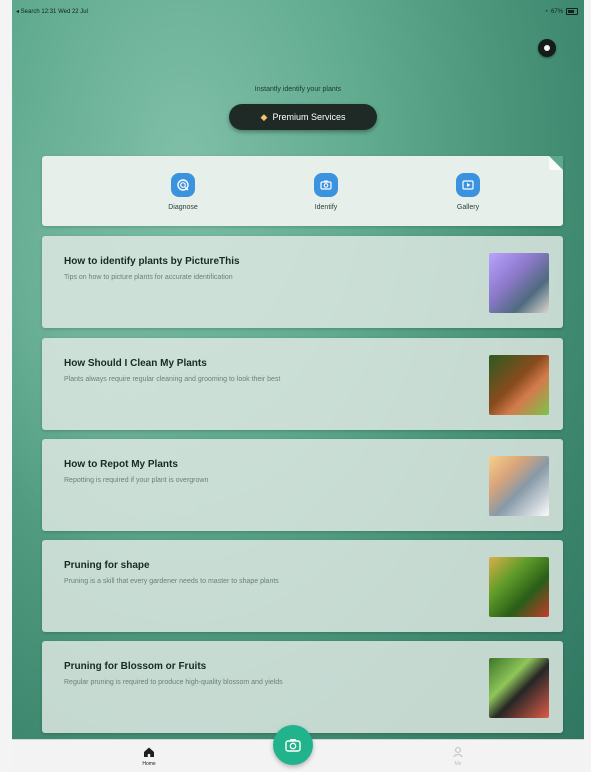 This screenshot has width=591, height=772. I want to click on back-to-search-link: ◂ Search, so click(28, 12).